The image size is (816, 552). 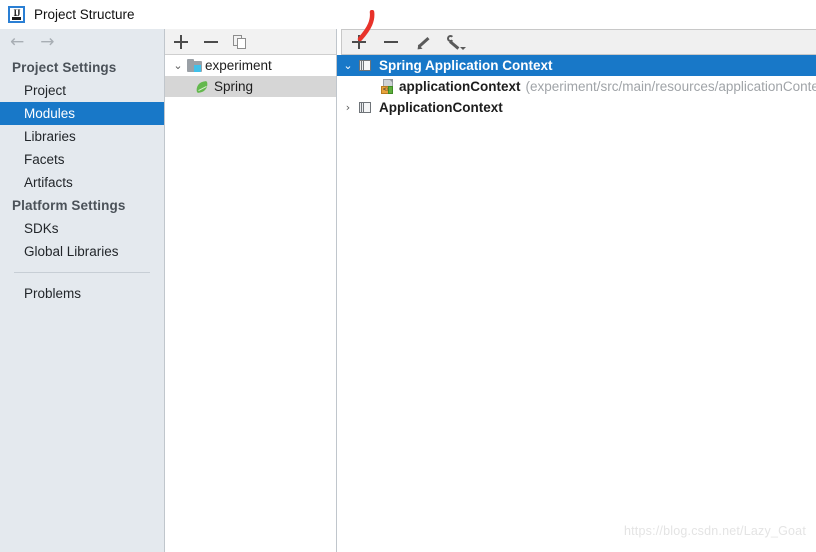 What do you see at coordinates (578, 42) in the screenshot?
I see `contexts-toolbar` at bounding box center [578, 42].